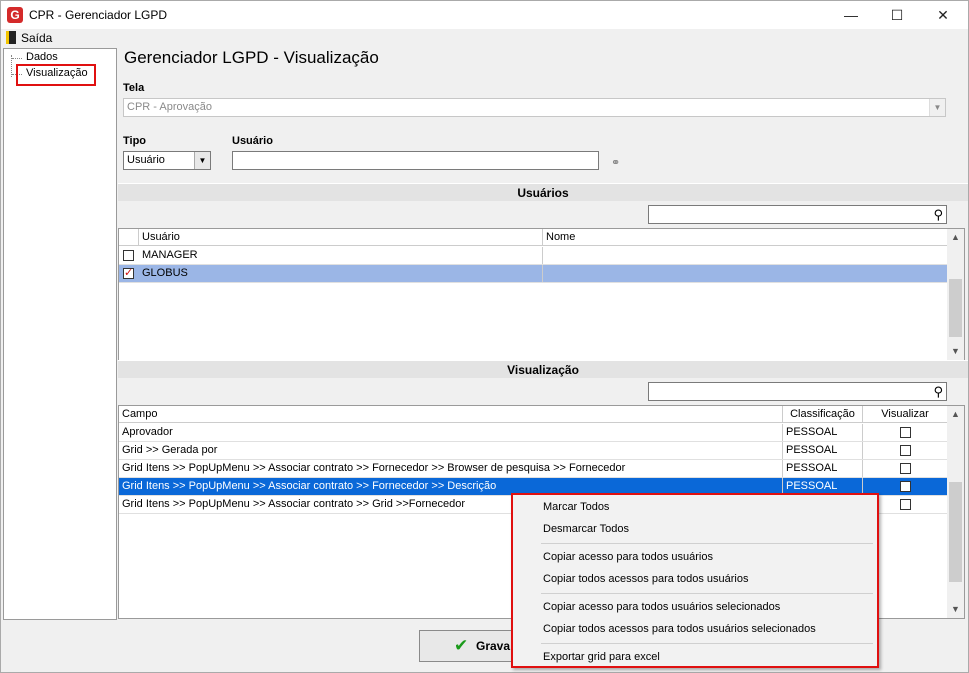 This screenshot has height=673, width=969. Describe the element at coordinates (534, 107) in the screenshot. I see `tela-select: CPR - Aprovação ▼` at that location.